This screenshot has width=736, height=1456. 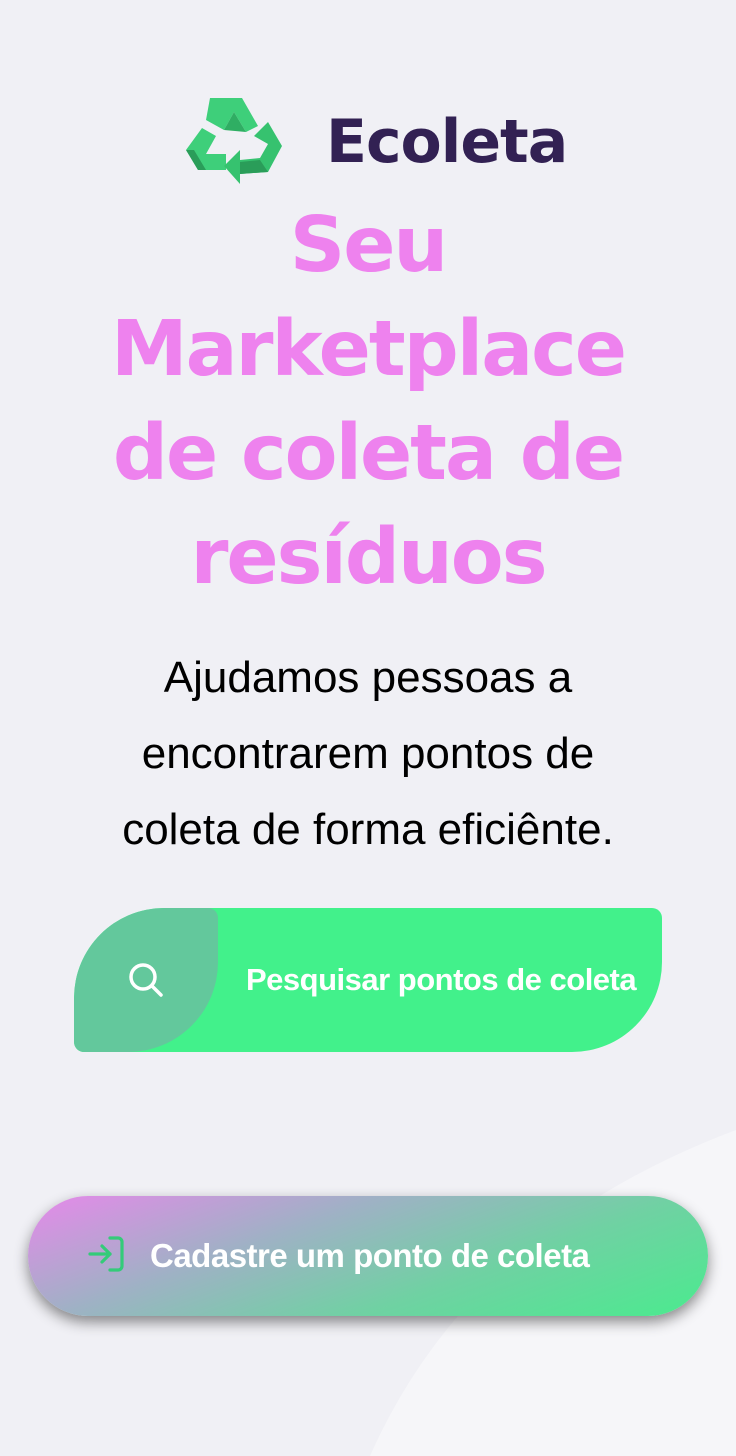 I want to click on search-icon, so click(x=146, y=980).